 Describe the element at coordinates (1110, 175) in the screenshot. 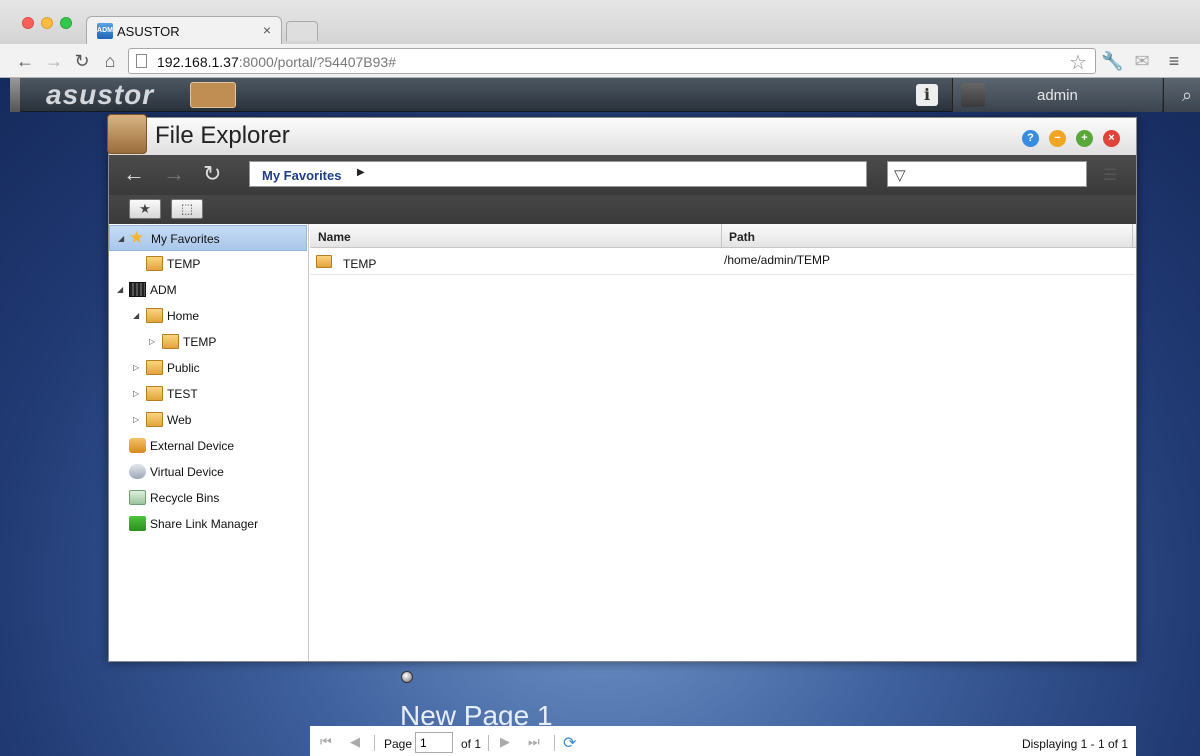

I see `list-view-icon: ☰` at that location.